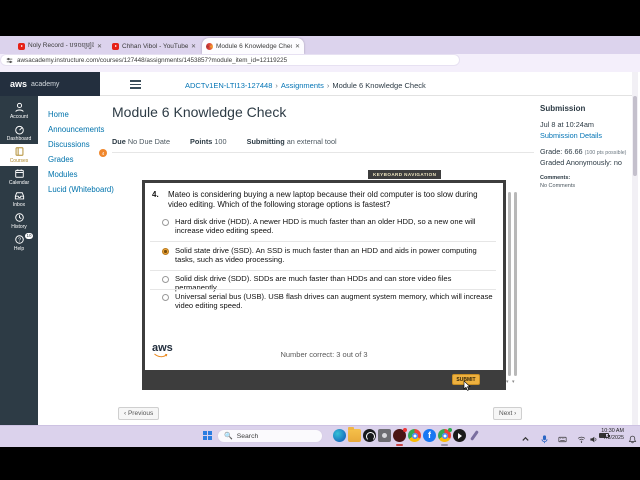 This screenshot has width=640, height=480. I want to click on browser-tab-1: Noly Record - បទចម្រៀង [Offi ✕, so click(60, 46).